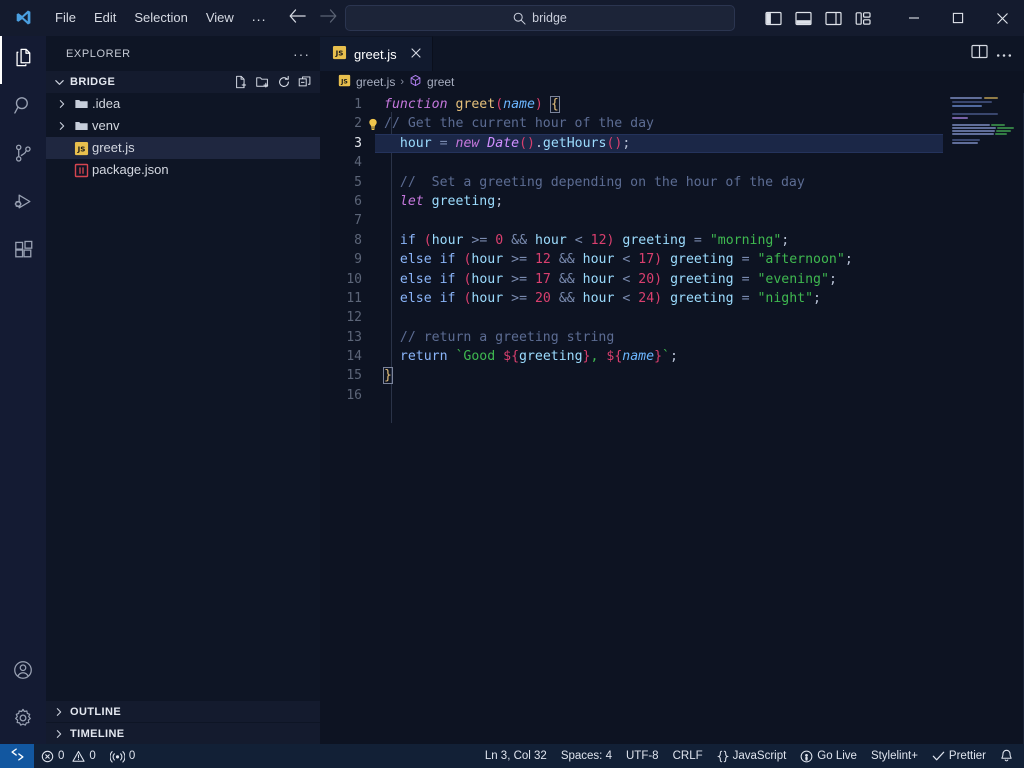 Image resolution: width=1024 pixels, height=768 pixels. Describe the element at coordinates (96, 711) in the screenshot. I see `section-label: OUTLINE` at that location.